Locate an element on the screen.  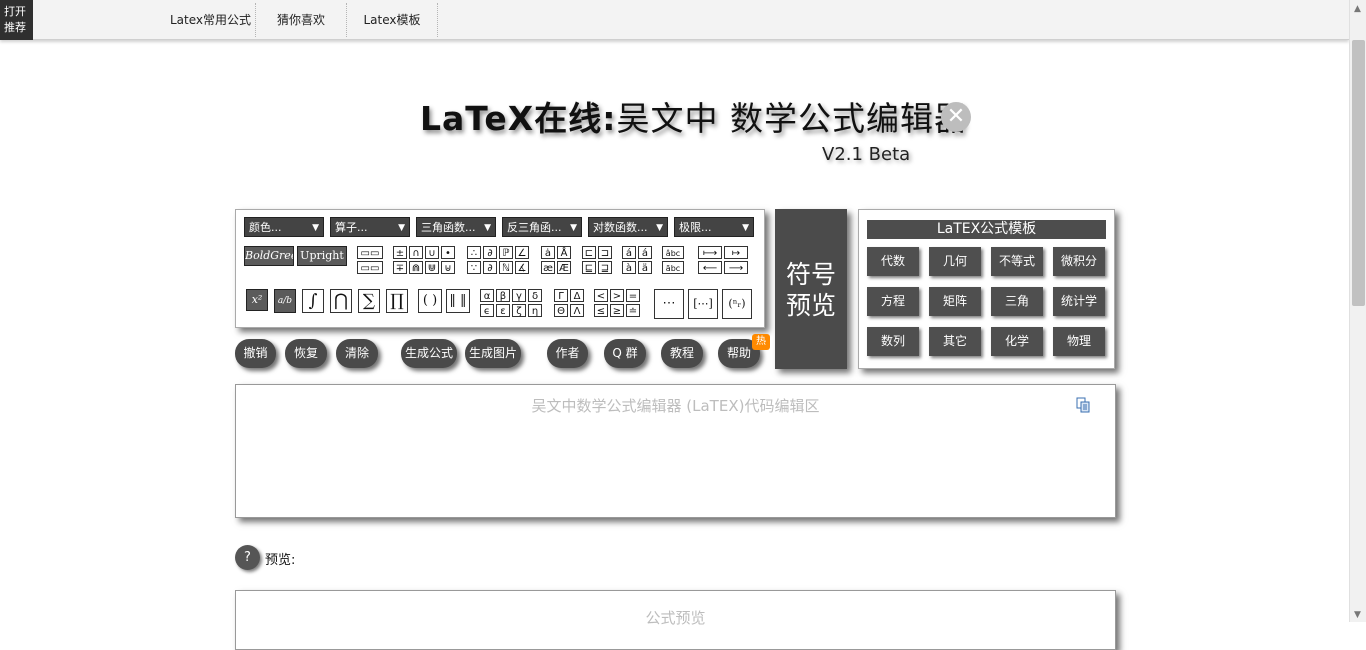
symbol-button: ⊒ is located at coordinates (605, 267).